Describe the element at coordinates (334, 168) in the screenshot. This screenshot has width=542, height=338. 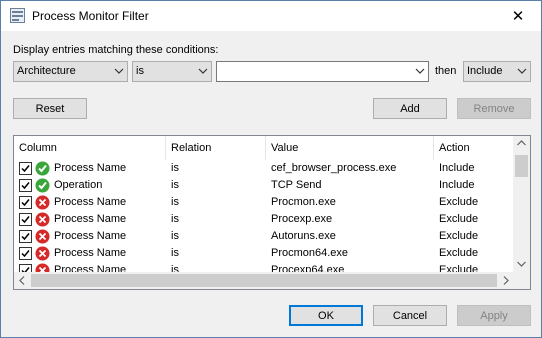
I see `cell-value: cef_browser_process.exe` at that location.